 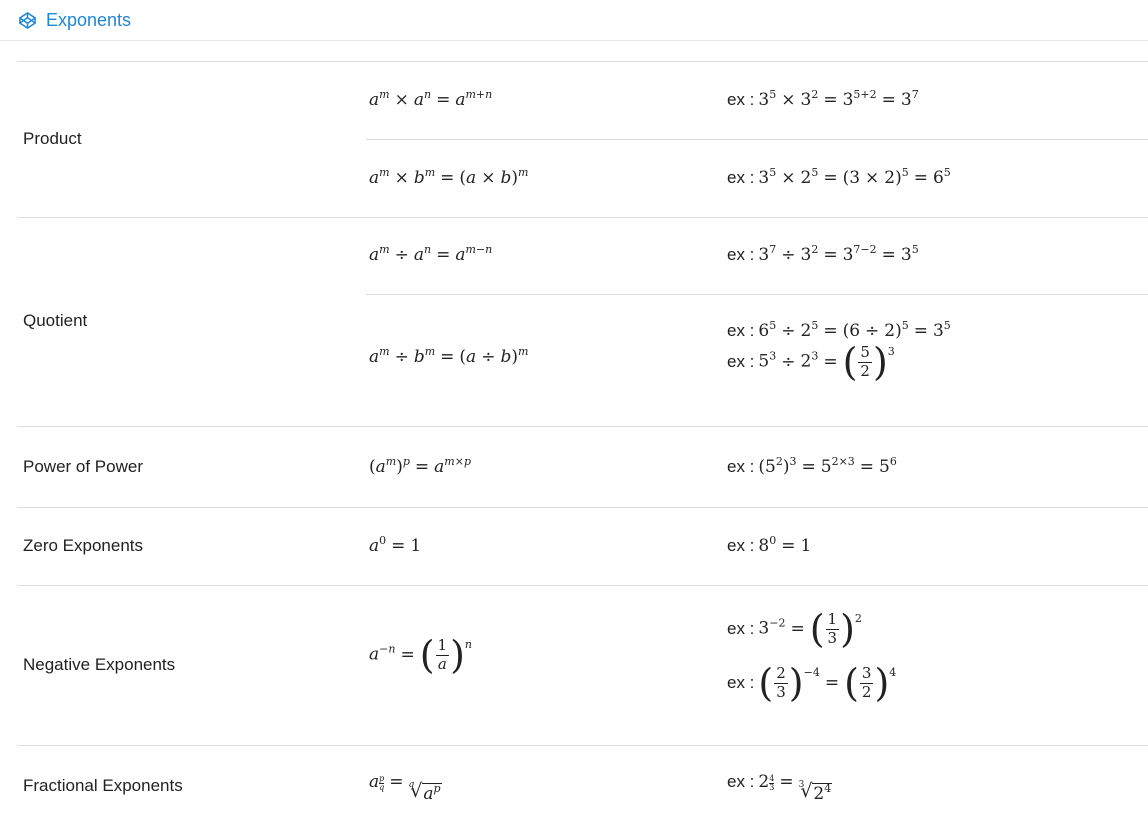 What do you see at coordinates (839, 329) in the screenshot?
I see `example: ex :65 ÷ 25 = (6 ÷ 2)5 = 35` at bounding box center [839, 329].